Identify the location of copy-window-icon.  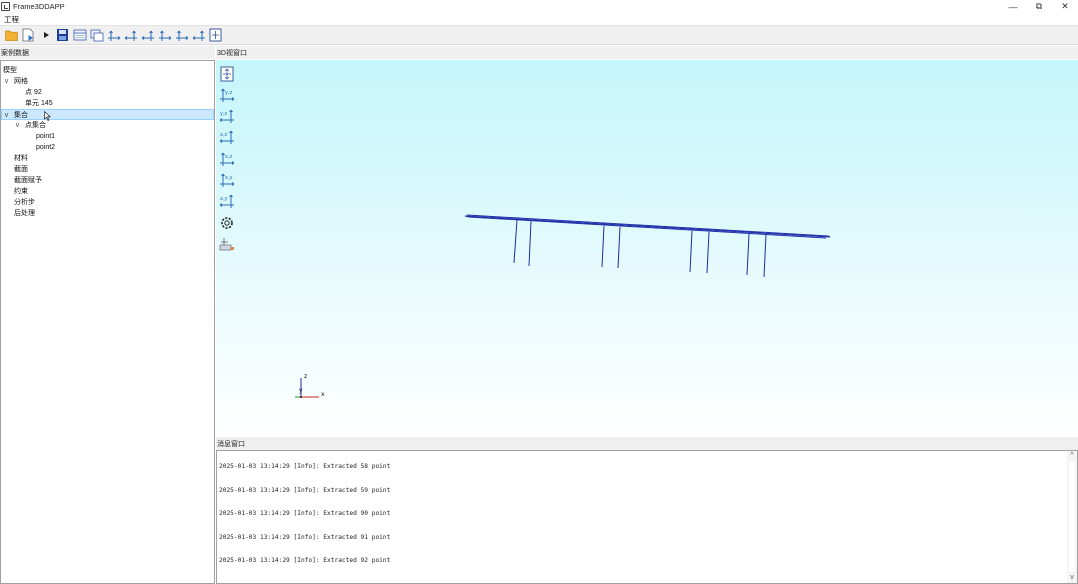
(96, 35).